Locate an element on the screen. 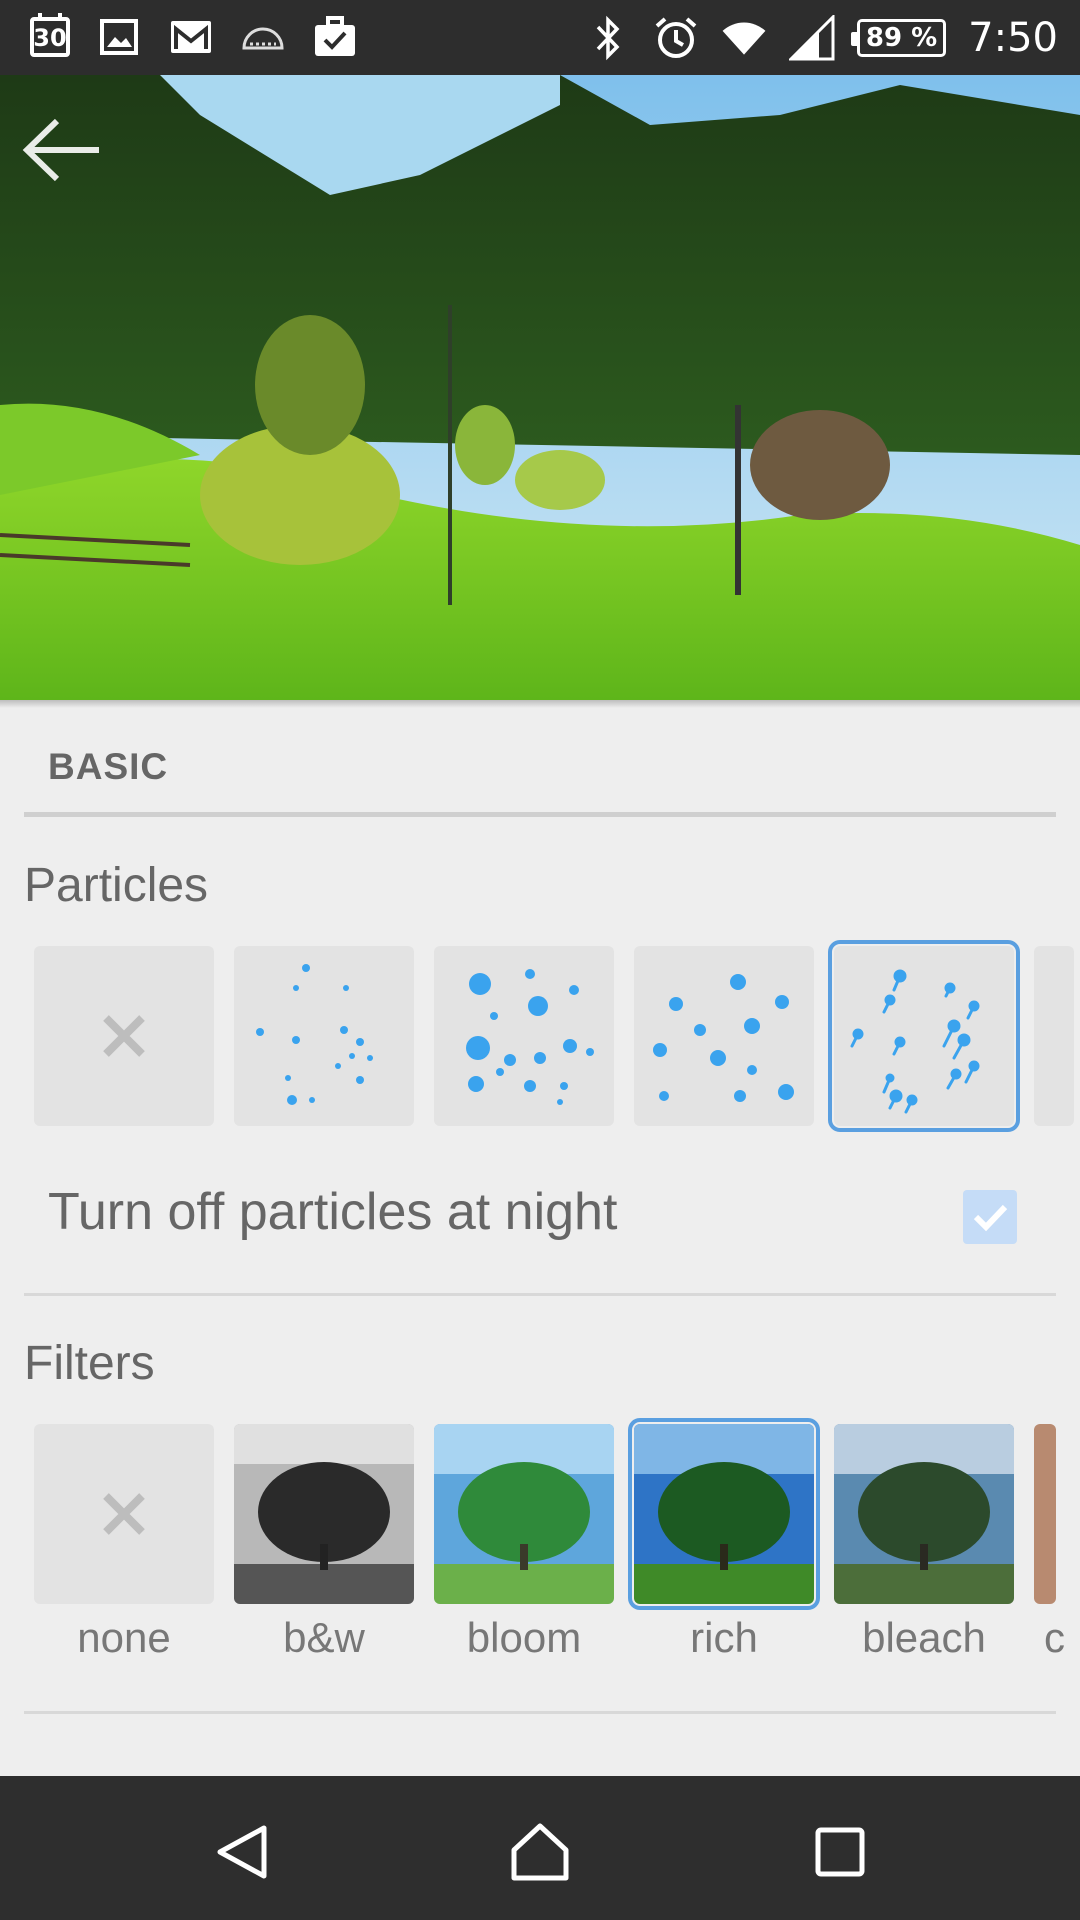 This screenshot has width=1080, height=1920. filter-label-rich: rich is located at coordinates (724, 1637).